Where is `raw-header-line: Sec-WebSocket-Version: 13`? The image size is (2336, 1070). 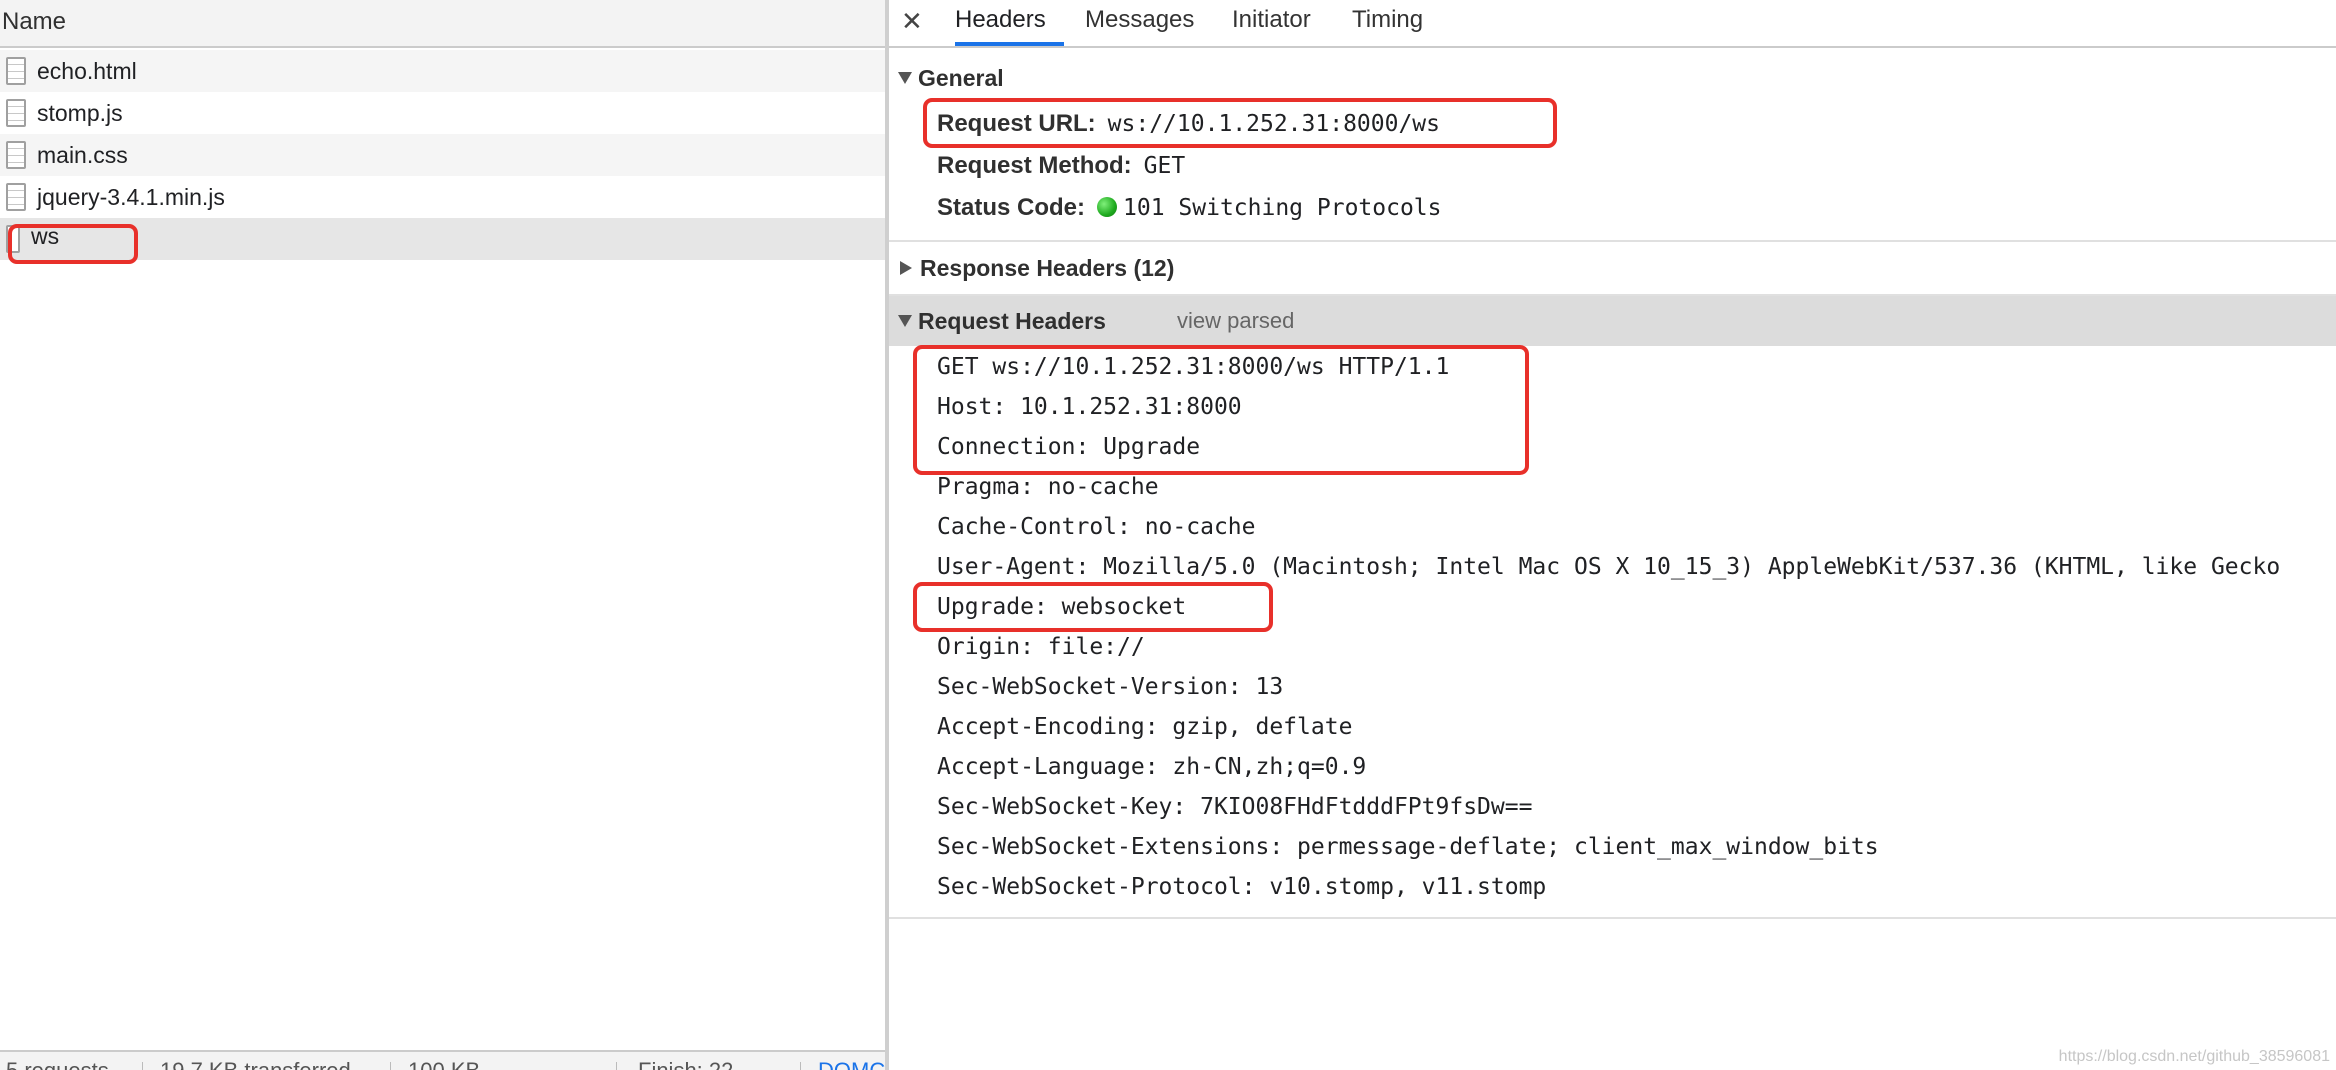
raw-header-line: Sec-WebSocket-Version: 13 is located at coordinates (1110, 687).